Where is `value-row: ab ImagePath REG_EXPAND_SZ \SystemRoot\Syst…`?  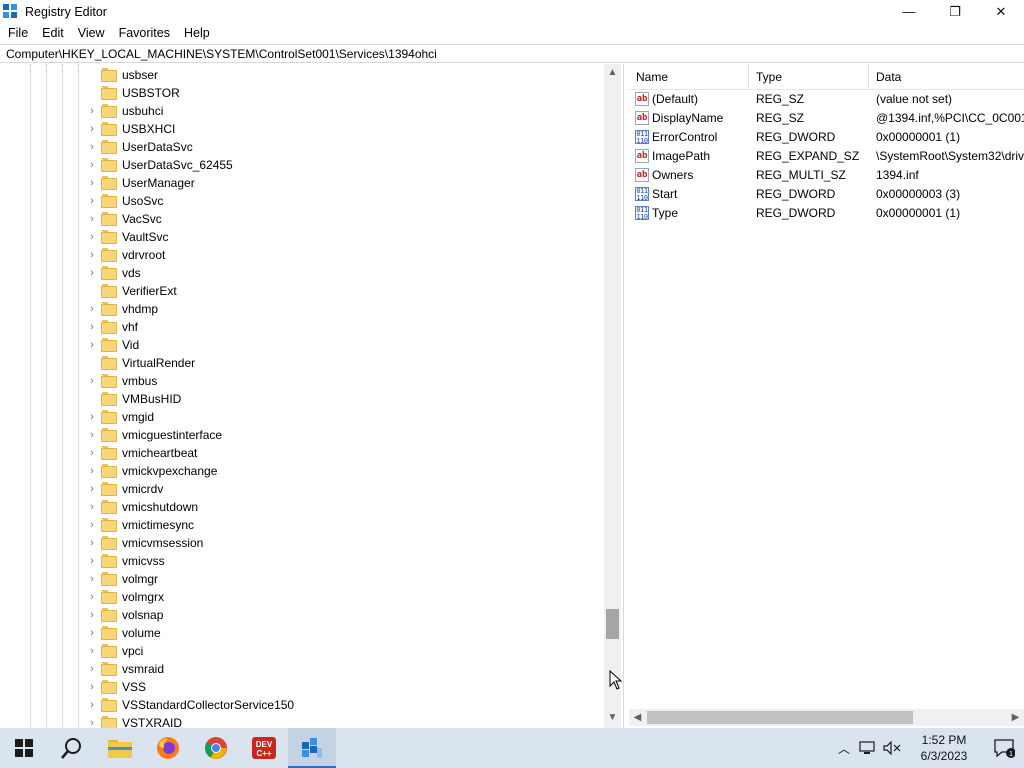 value-row: ab ImagePath REG_EXPAND_SZ \SystemRoot\Syst… is located at coordinates (826, 156).